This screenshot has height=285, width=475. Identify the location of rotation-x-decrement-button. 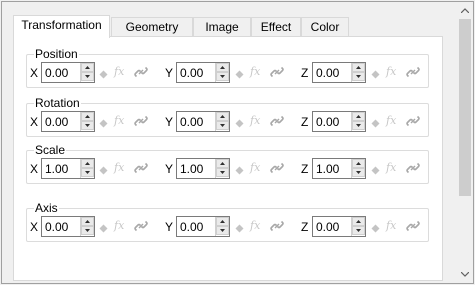
(87, 125).